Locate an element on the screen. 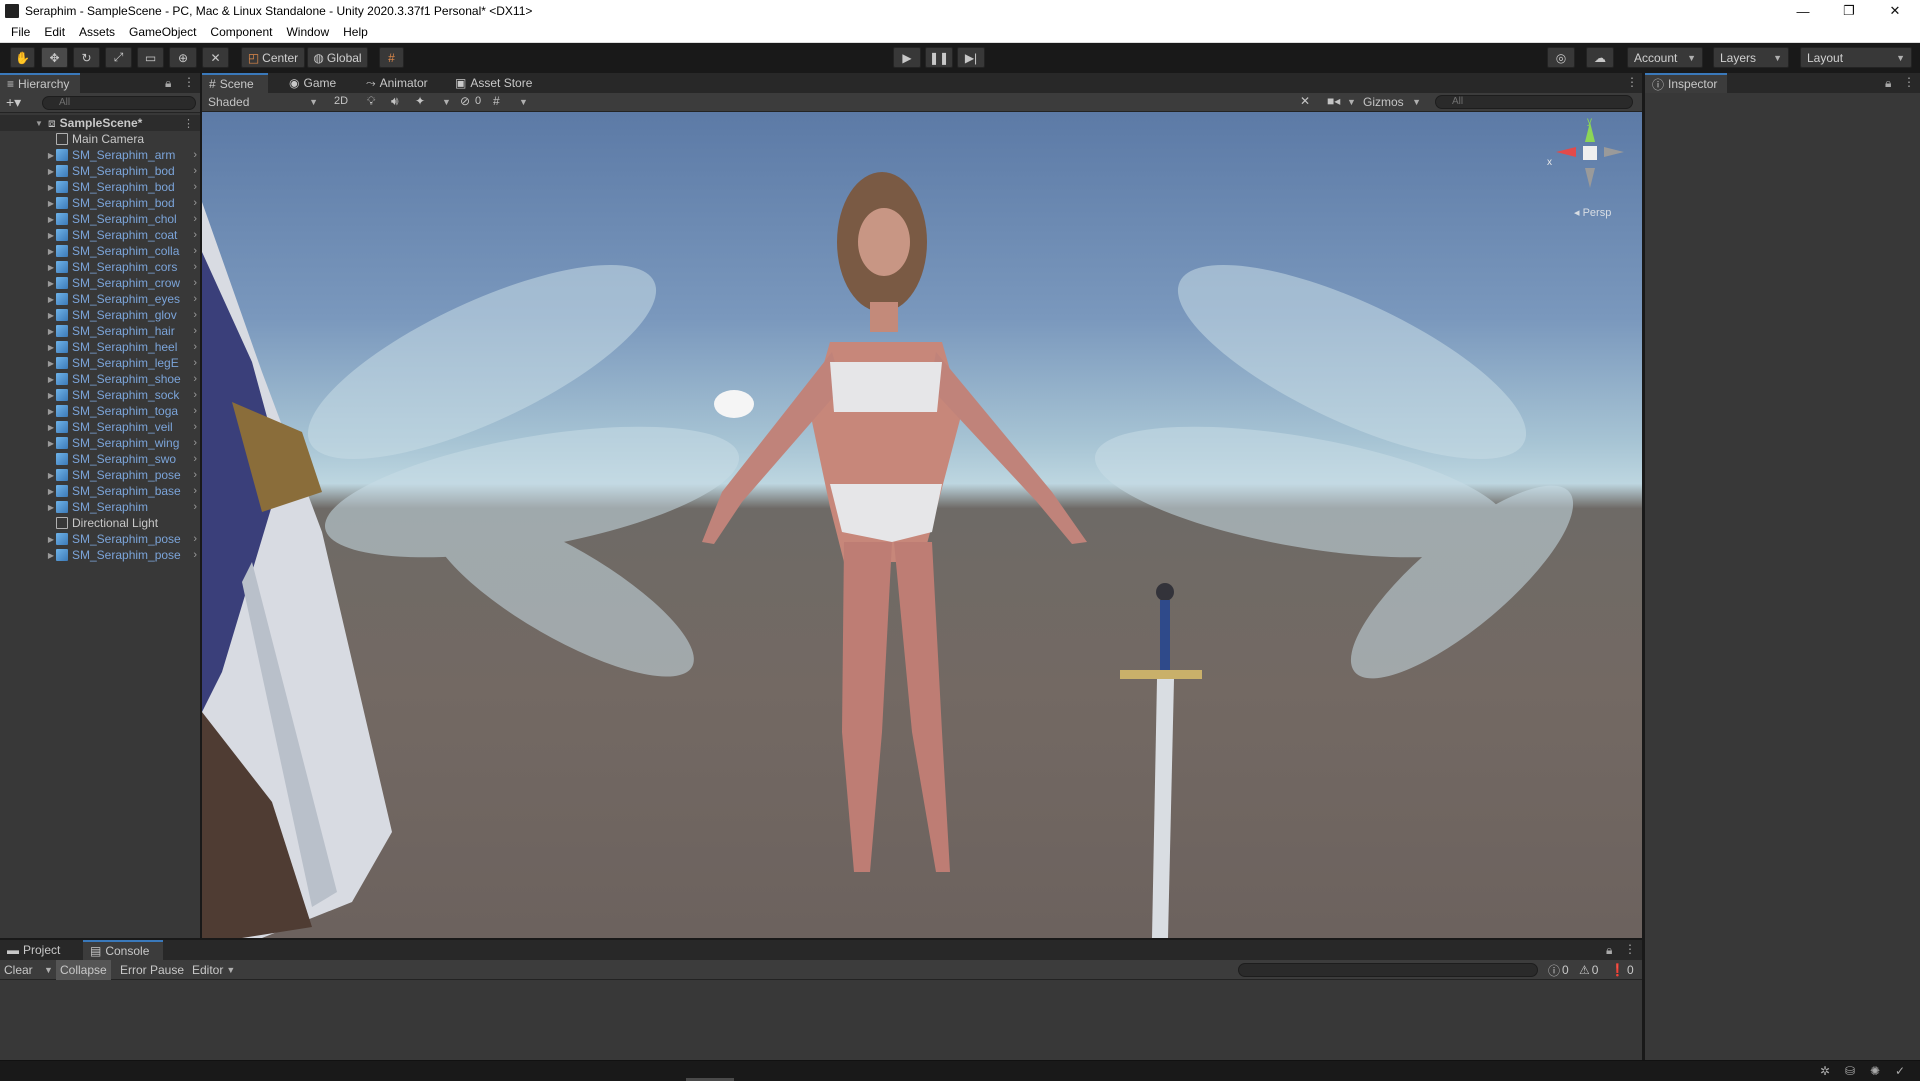  hierarchy-item: ▶ SM_Seraphim_legE › is located at coordinates (100, 363).